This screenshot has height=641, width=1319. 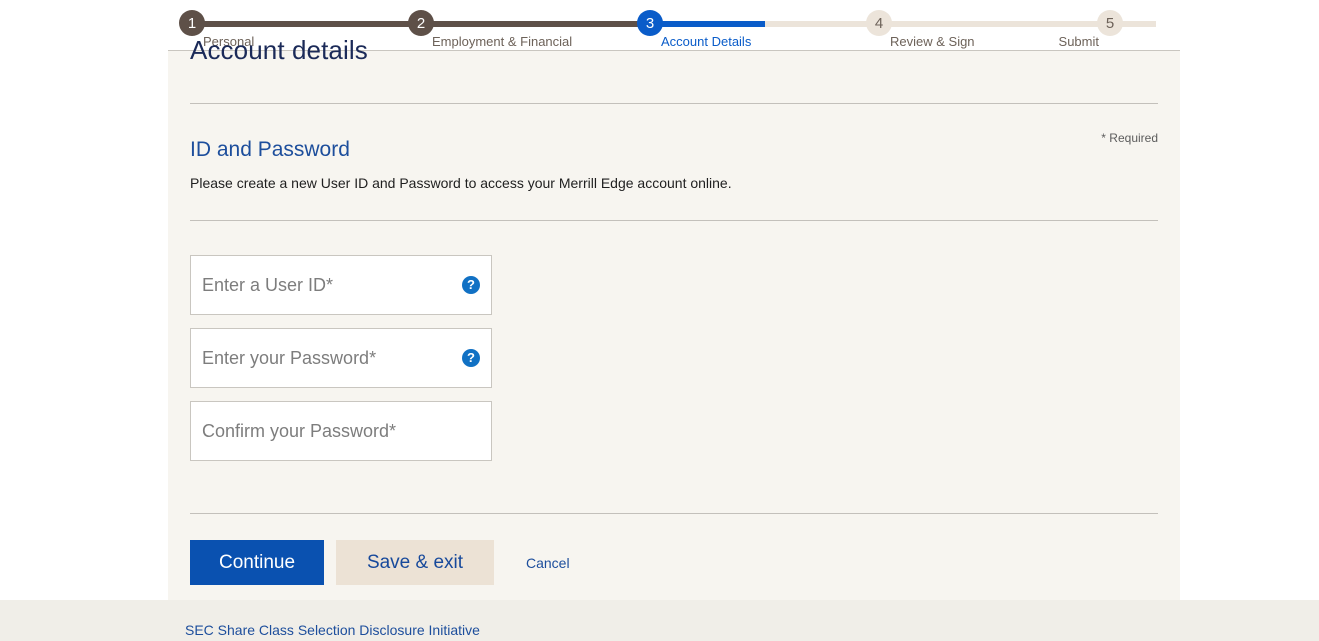 I want to click on section-title: ID and Password, so click(x=270, y=149).